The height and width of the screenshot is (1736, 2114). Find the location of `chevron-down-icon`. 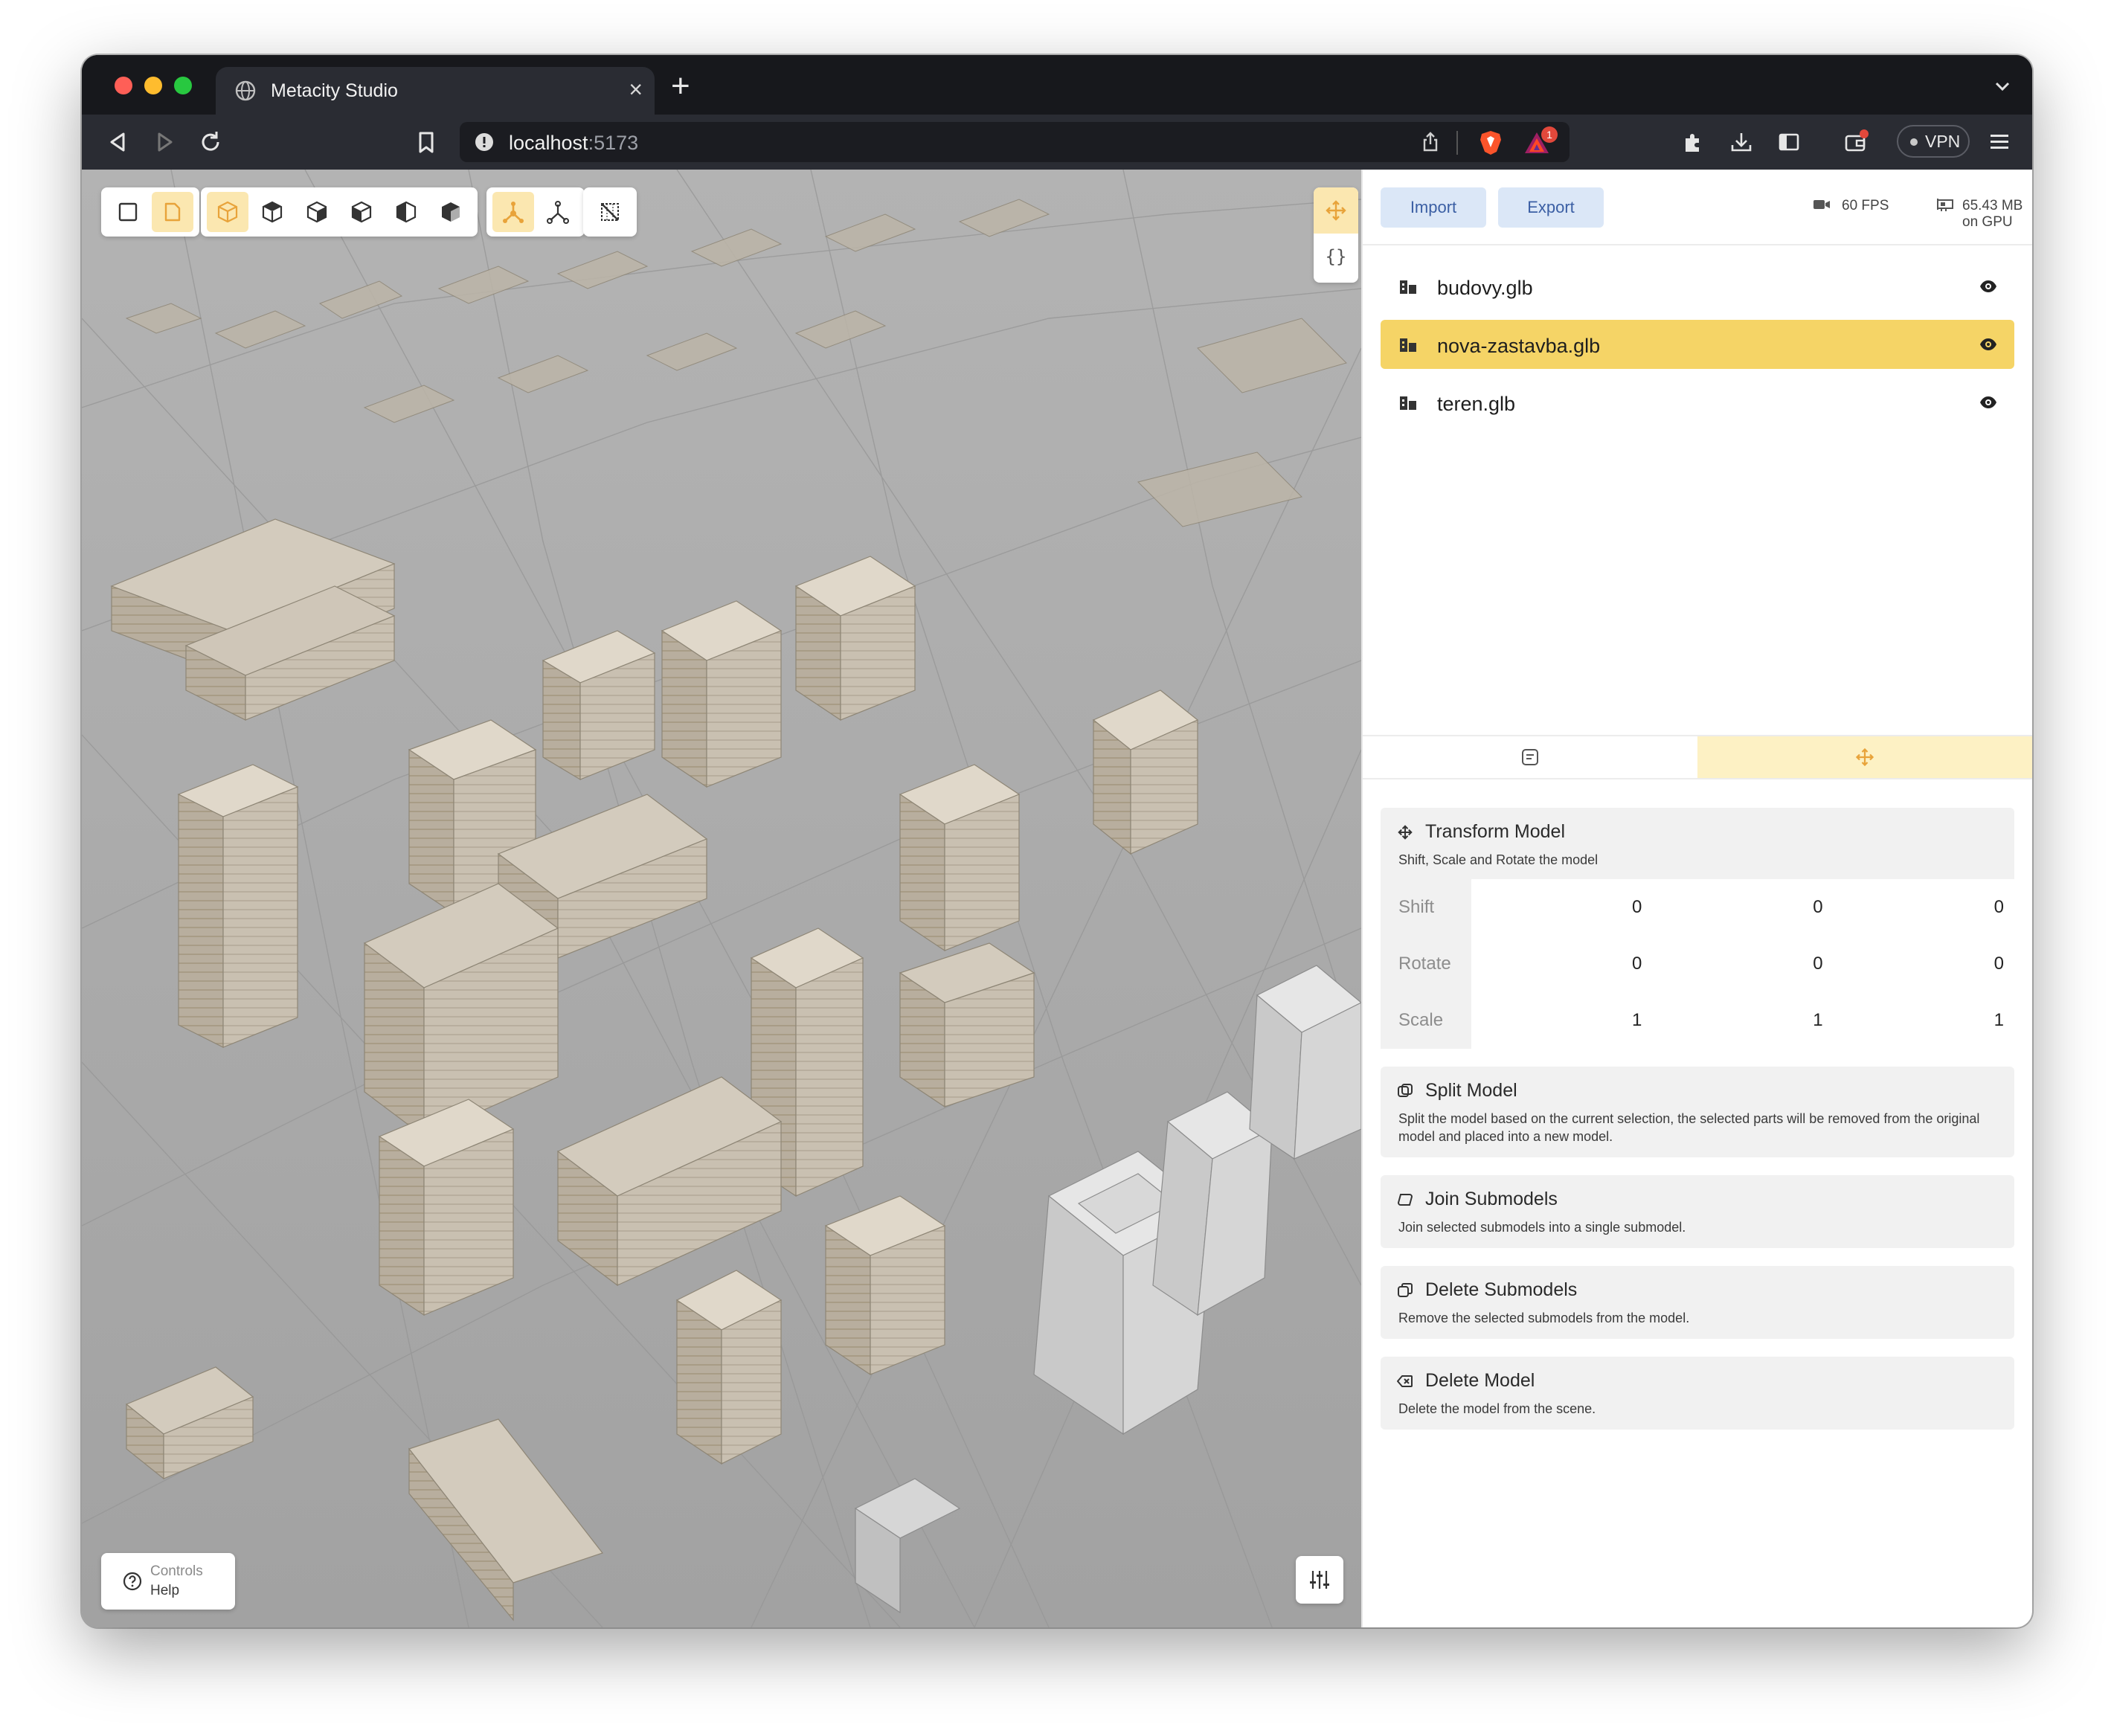

chevron-down-icon is located at coordinates (2002, 86).